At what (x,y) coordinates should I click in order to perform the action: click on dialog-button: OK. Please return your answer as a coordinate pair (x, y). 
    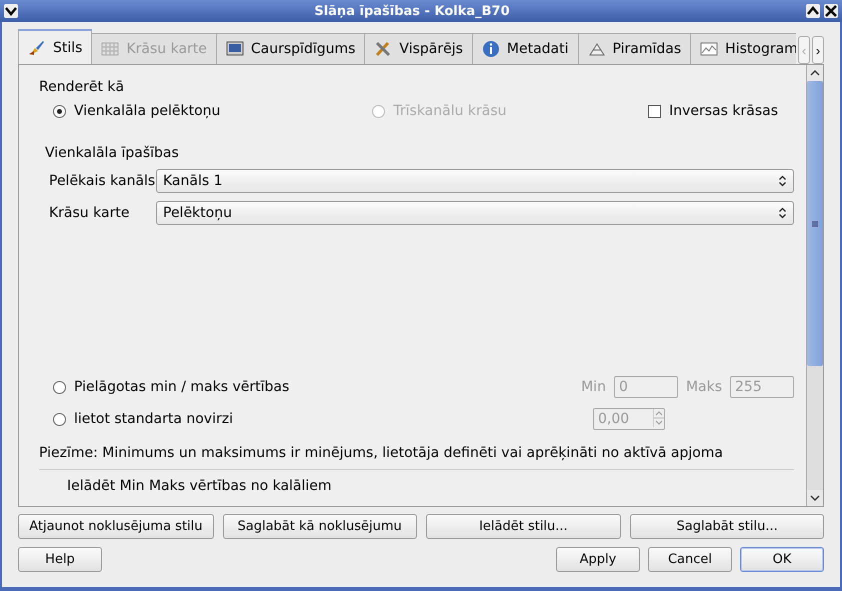
    Looking at the image, I should click on (782, 559).